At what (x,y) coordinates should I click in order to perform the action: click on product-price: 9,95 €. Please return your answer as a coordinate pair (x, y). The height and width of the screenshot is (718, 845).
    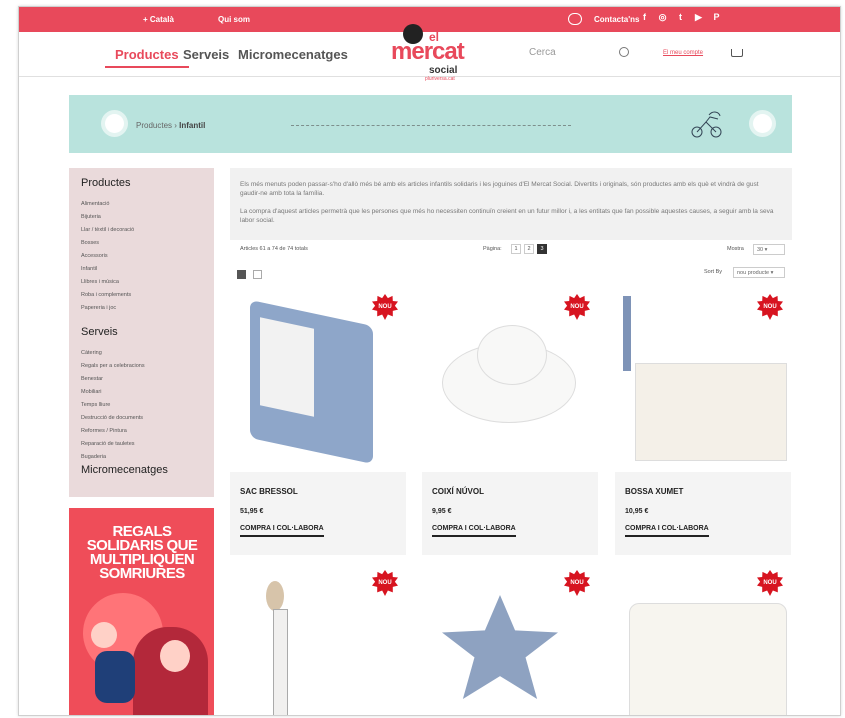
    Looking at the image, I should click on (442, 511).